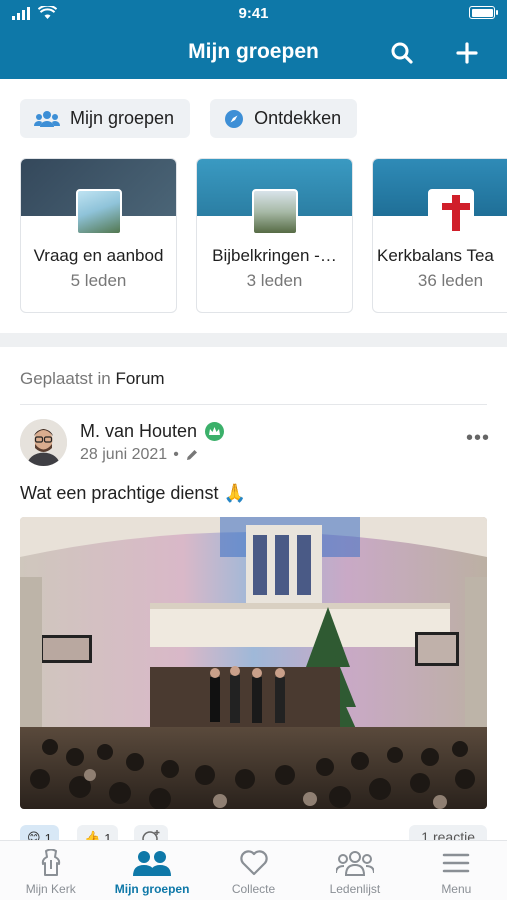  I want to click on battery-icon, so click(483, 12).